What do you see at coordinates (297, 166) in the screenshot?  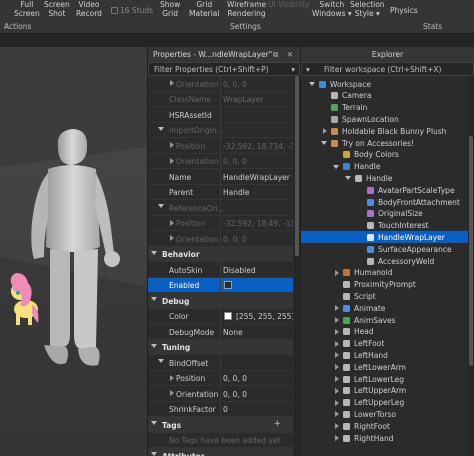 I see `properties-scroll-thumb` at bounding box center [297, 166].